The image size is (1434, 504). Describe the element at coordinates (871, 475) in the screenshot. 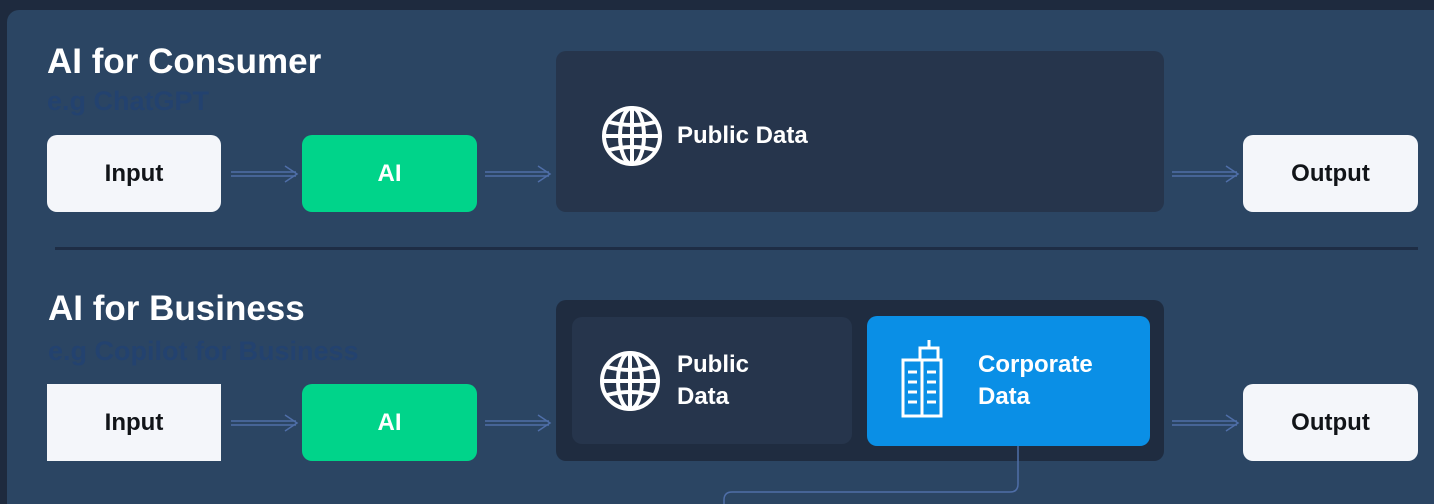

I see `corporate-data-connector` at that location.